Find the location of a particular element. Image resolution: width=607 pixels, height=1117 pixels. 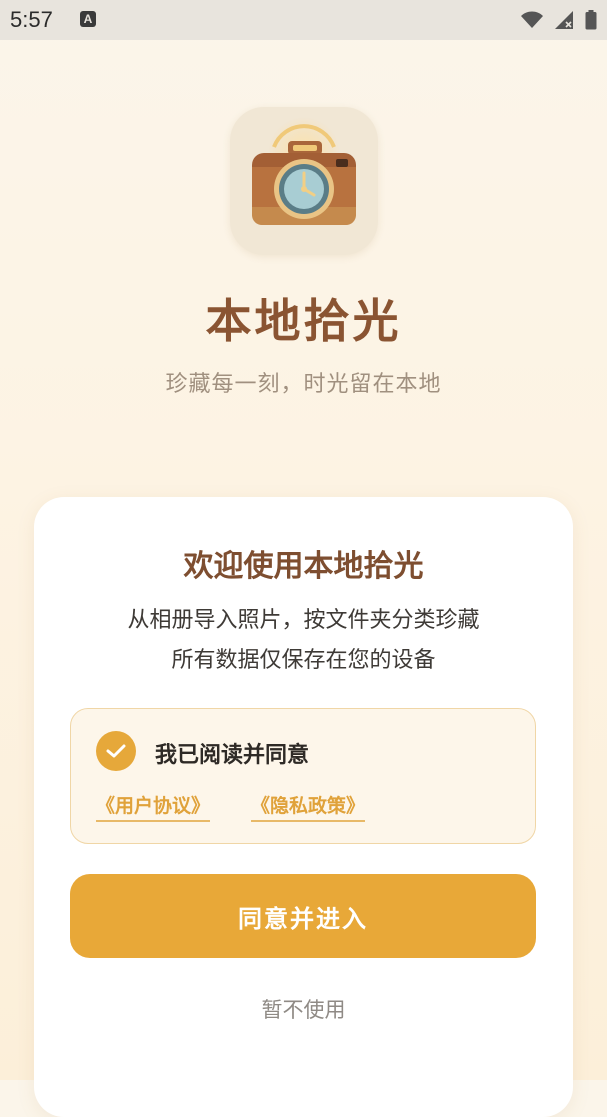

status-bar: 5:57 A is located at coordinates (303, 20).